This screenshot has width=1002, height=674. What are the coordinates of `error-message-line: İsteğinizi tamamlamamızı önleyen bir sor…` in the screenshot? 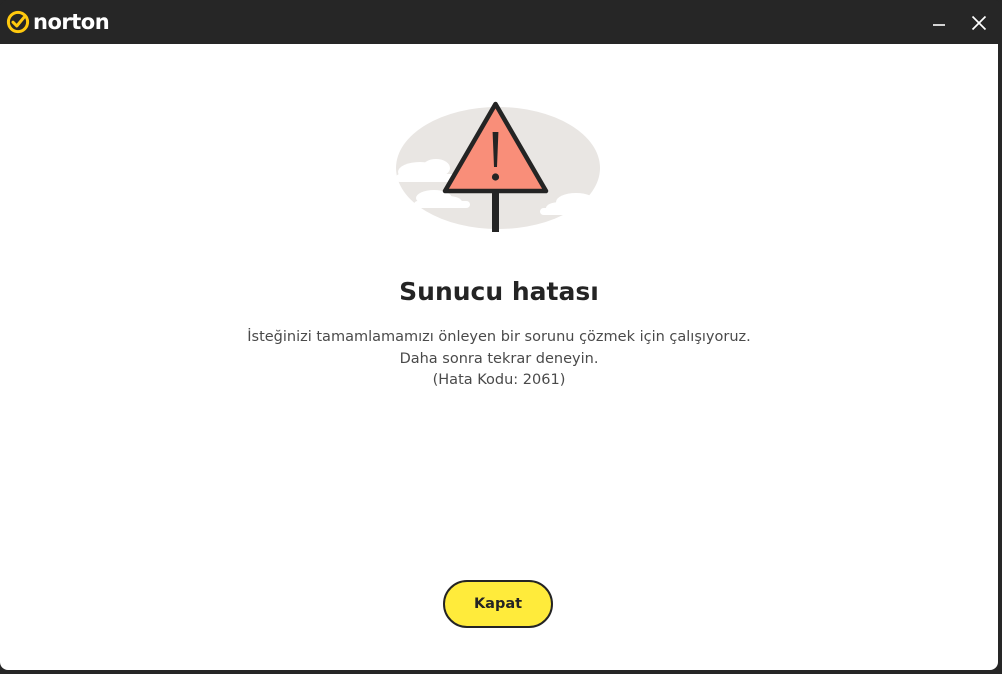 It's located at (499, 337).